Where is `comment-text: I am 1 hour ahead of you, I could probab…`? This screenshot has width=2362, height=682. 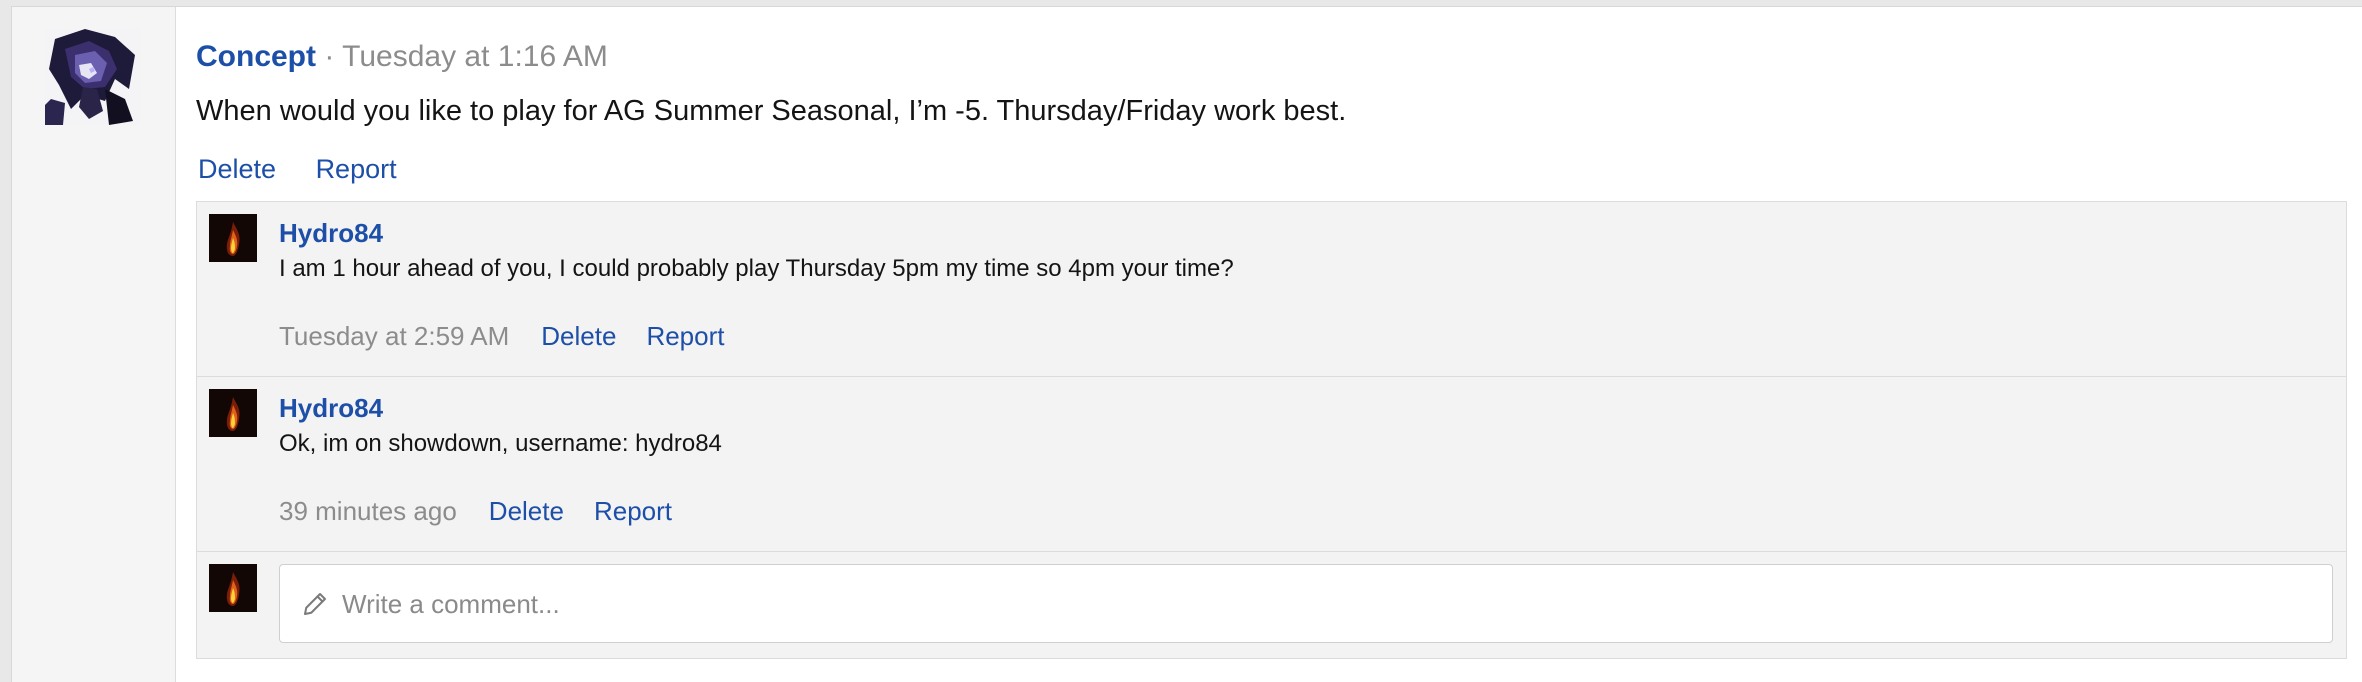 comment-text: I am 1 hour ahead of you, I could probab… is located at coordinates (756, 268).